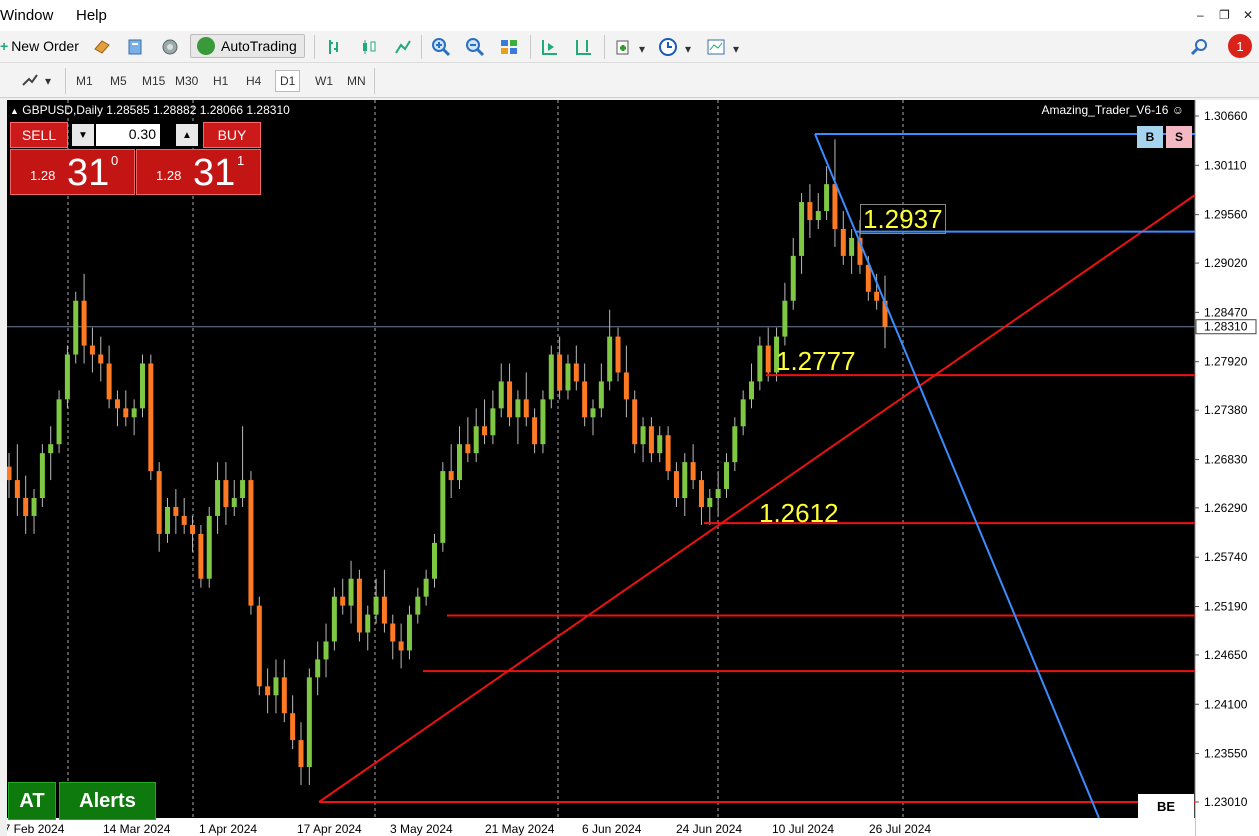 This screenshot has height=836, width=1259. What do you see at coordinates (14, 111) in the screenshot?
I see `collapse-icon: ▲` at bounding box center [14, 111].